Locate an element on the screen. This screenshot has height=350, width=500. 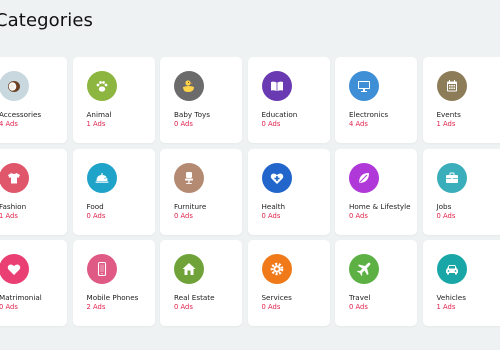
category-card: Fashion 1 Ads is located at coordinates (33, 191).